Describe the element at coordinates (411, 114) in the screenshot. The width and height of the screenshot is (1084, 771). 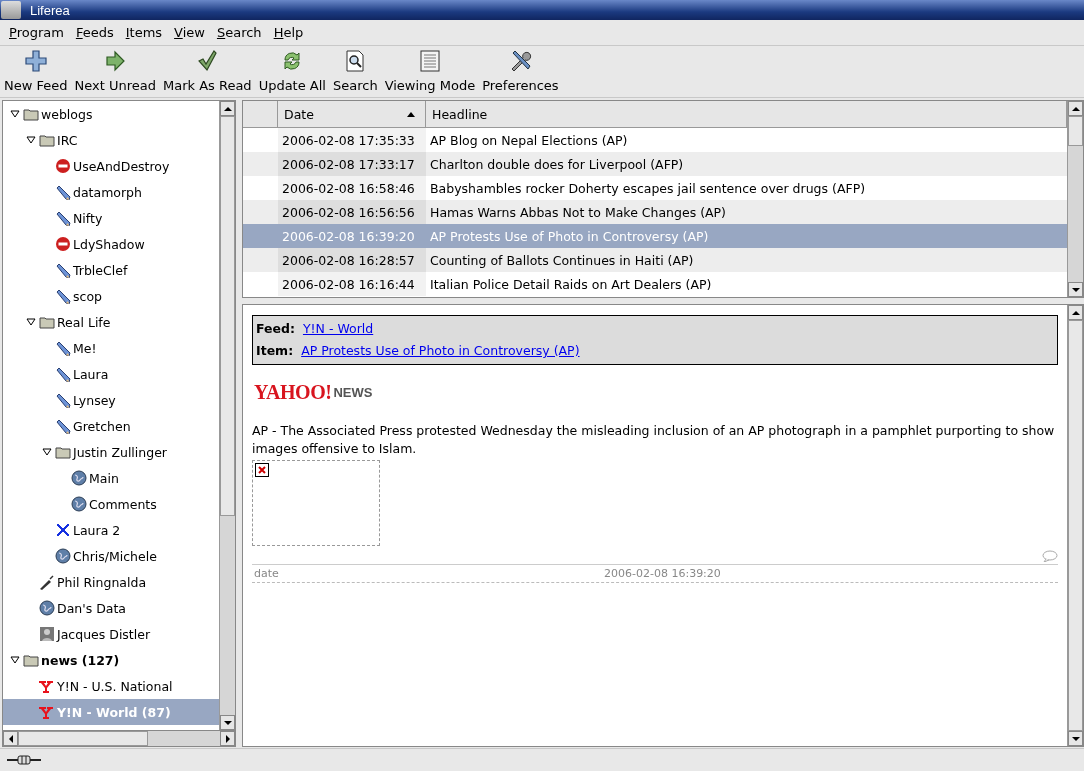
I see `sort-ascending-icon` at that location.